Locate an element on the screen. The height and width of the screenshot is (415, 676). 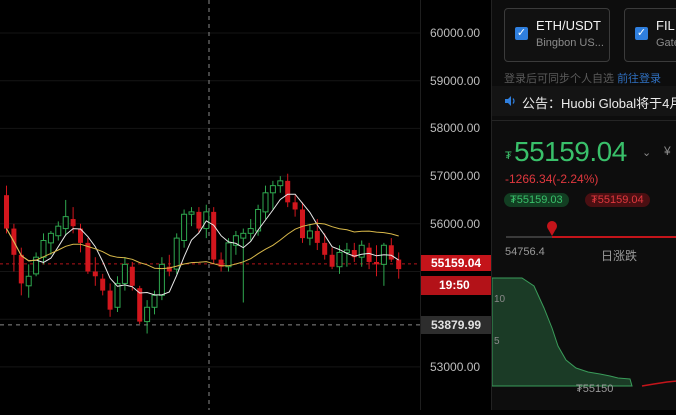
bid-price-badge: ₮55159.03 is located at coordinates (536, 200).